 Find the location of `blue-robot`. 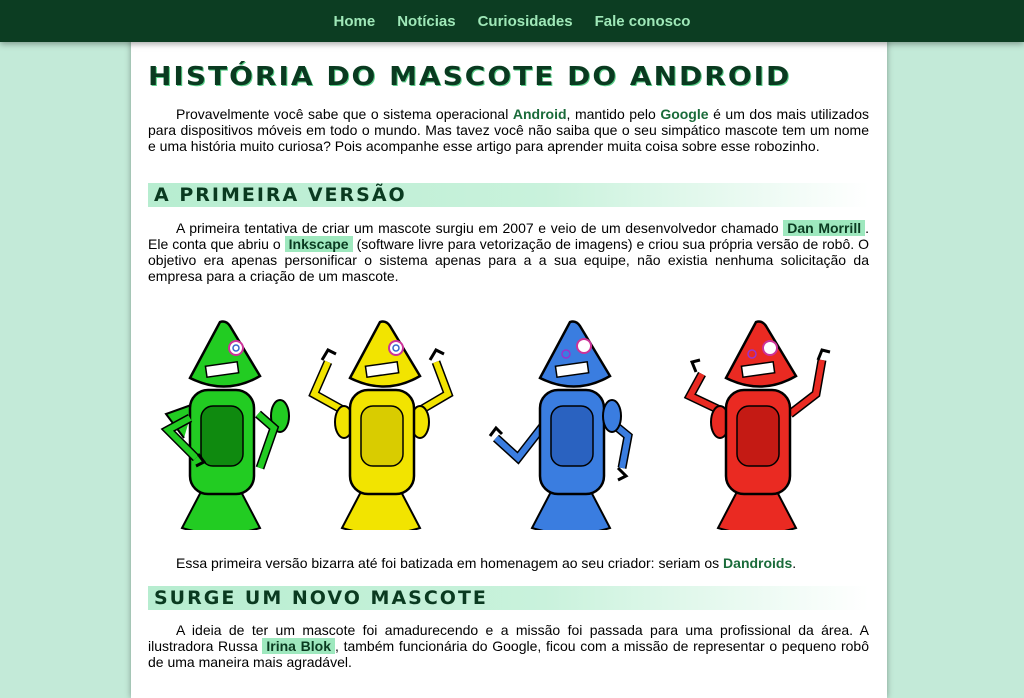

blue-robot is located at coordinates (560, 425).